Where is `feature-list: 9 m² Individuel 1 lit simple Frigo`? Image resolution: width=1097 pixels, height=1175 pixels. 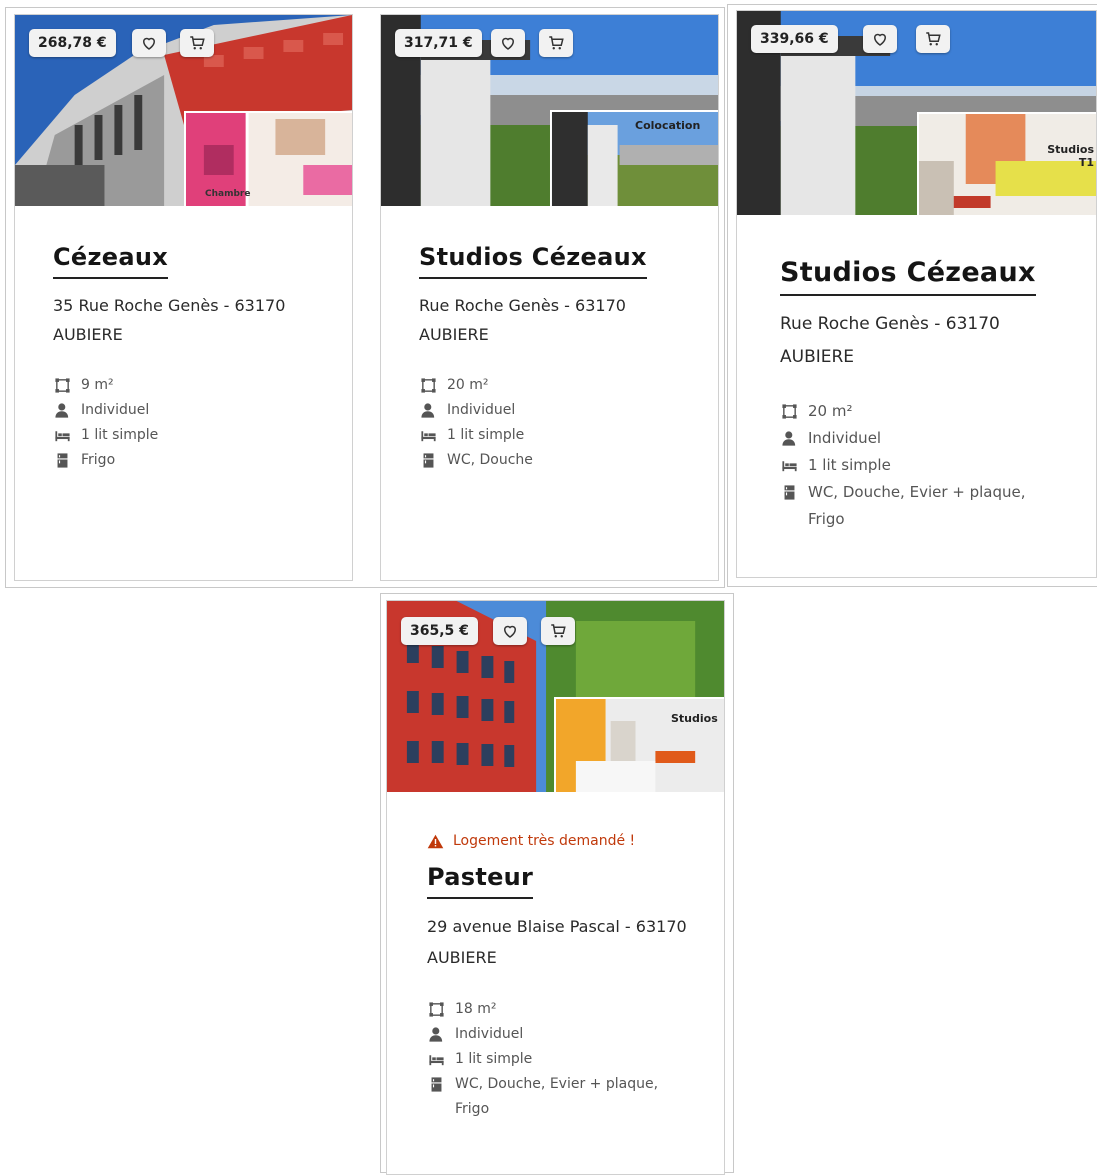
feature-list: 9 m² Individuel 1 lit simple Frigo is located at coordinates (194, 423).